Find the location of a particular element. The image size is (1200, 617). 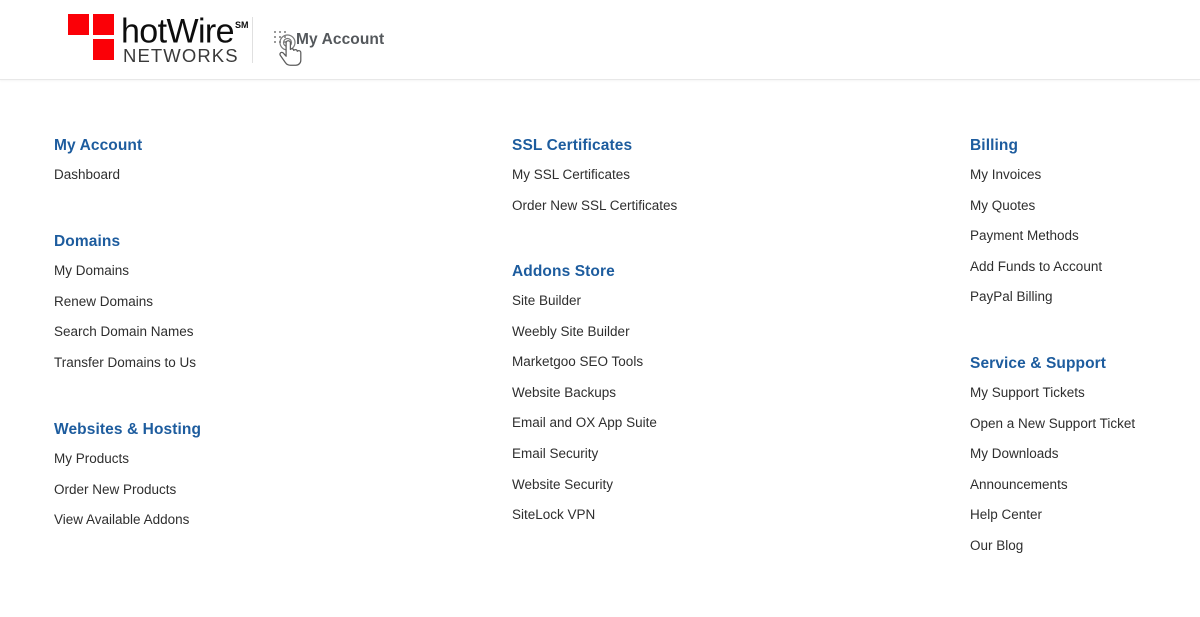

grid-dots-icon is located at coordinates (281, 38).